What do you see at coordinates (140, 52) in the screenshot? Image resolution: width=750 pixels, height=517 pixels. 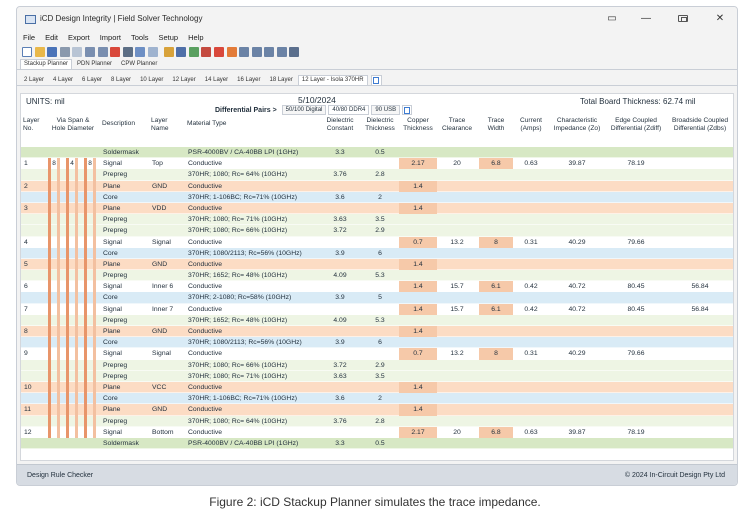 I see `copy-icon` at bounding box center [140, 52].